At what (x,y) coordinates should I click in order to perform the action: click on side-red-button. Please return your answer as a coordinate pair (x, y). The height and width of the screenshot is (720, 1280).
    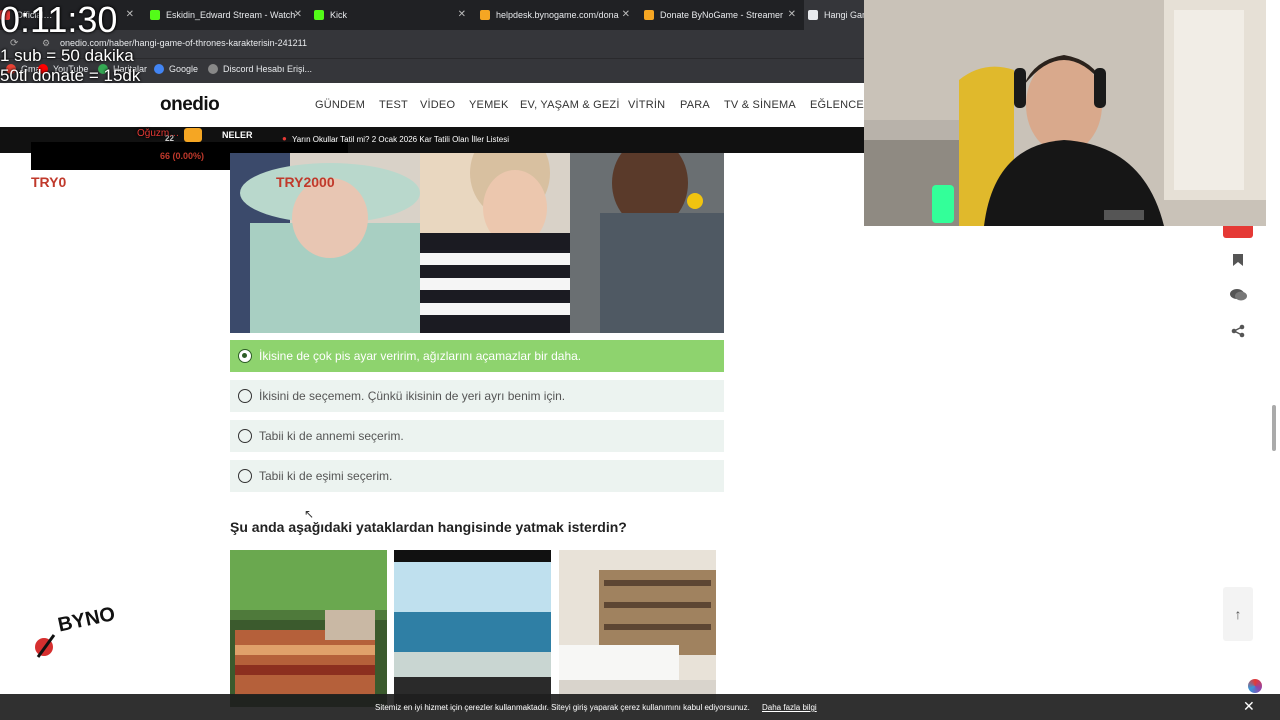
    Looking at the image, I should click on (1238, 232).